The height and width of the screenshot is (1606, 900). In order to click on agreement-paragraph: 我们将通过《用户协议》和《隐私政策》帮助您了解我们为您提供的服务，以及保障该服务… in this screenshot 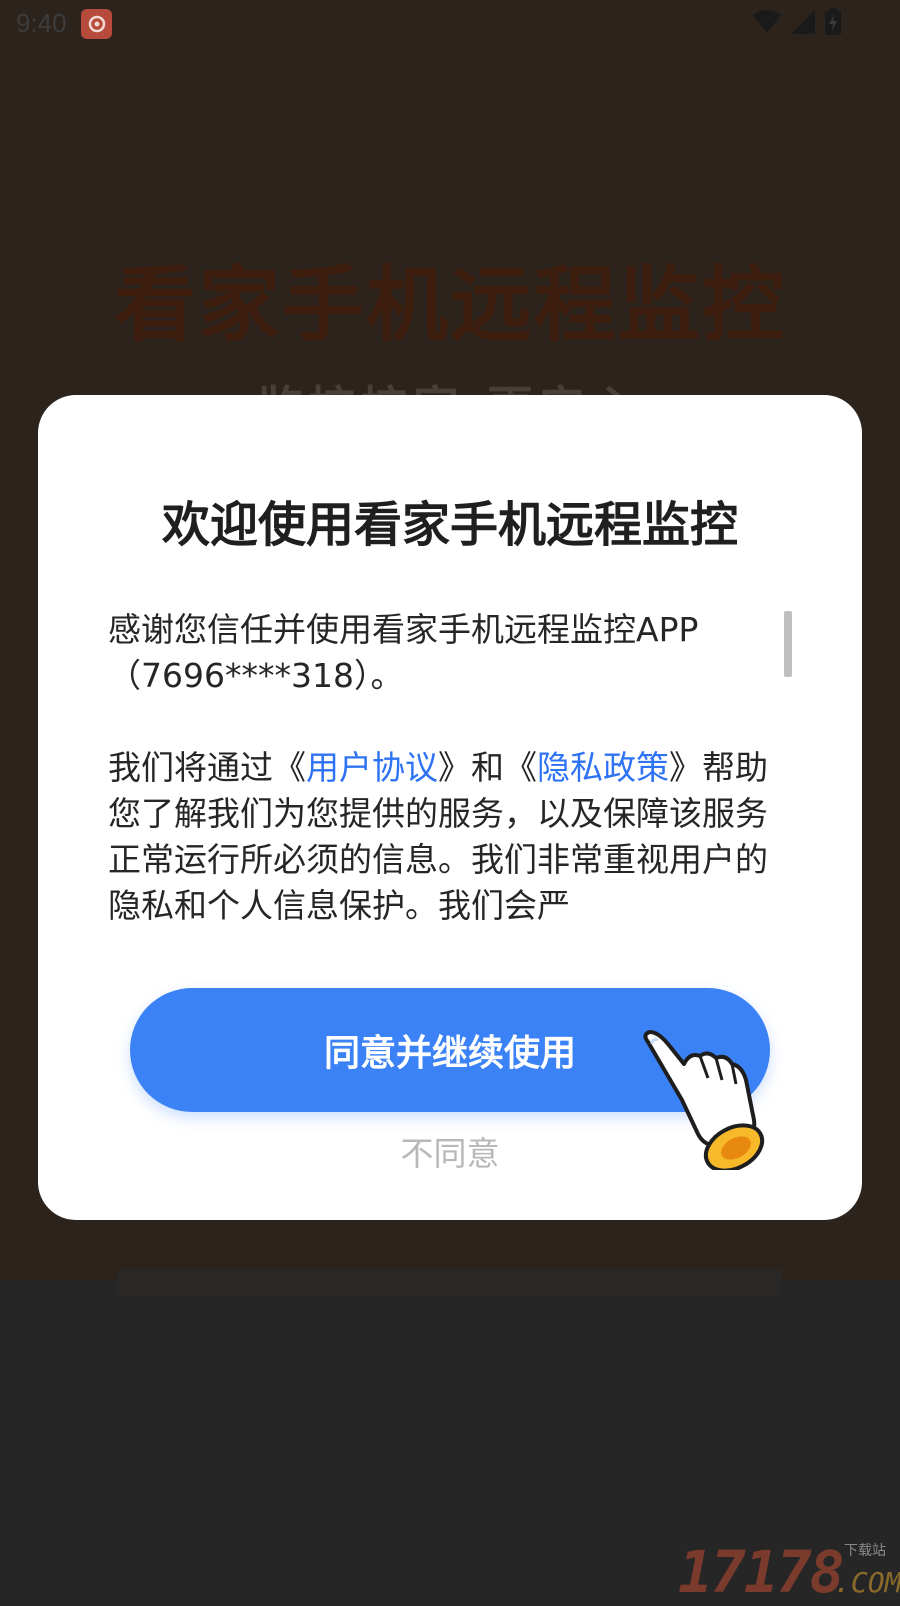, I will do `click(448, 835)`.